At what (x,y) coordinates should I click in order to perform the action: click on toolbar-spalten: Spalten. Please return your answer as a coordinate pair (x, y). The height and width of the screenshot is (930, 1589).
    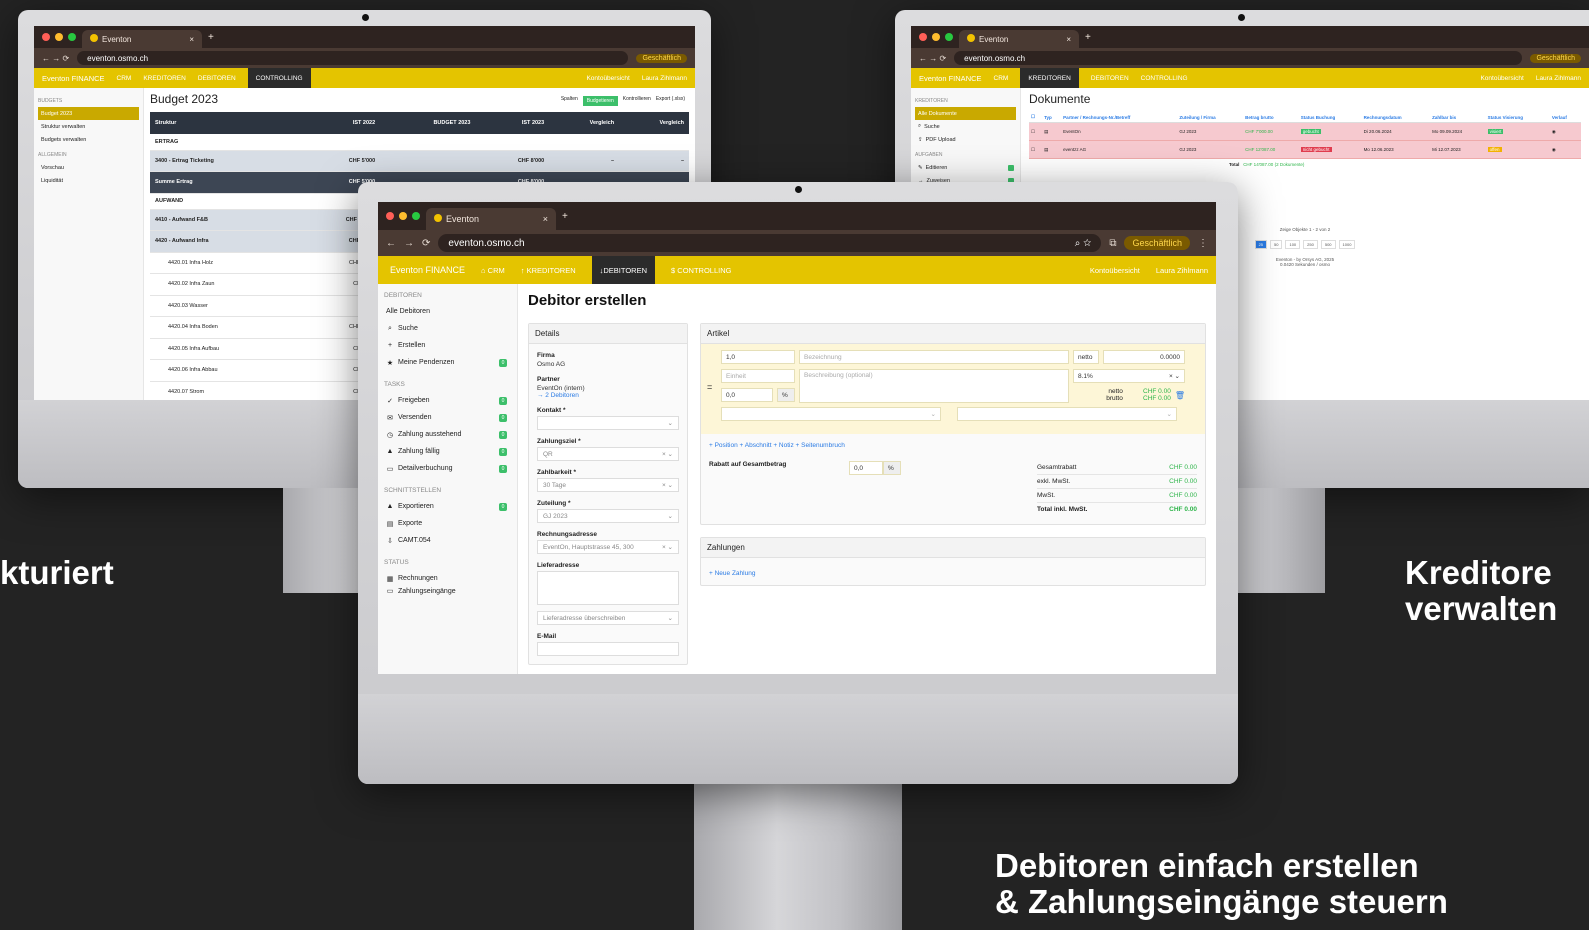
    Looking at the image, I should click on (569, 101).